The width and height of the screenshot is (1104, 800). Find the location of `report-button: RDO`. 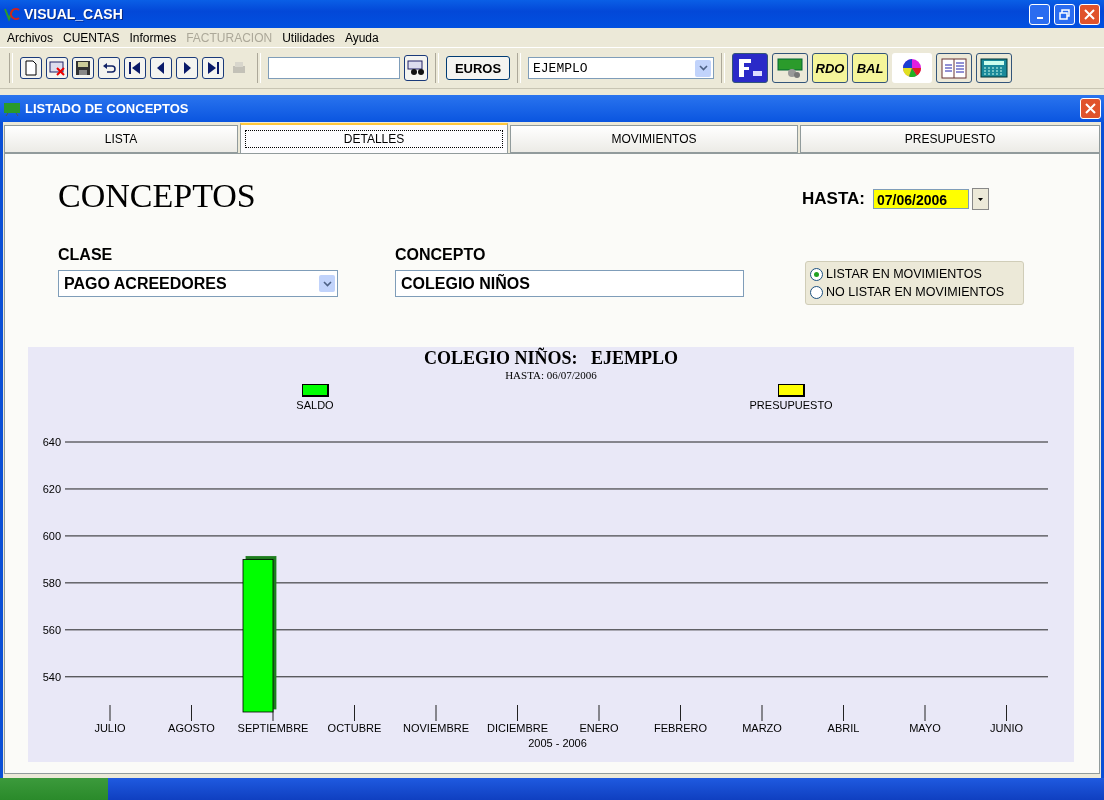

report-button: RDO is located at coordinates (830, 68).